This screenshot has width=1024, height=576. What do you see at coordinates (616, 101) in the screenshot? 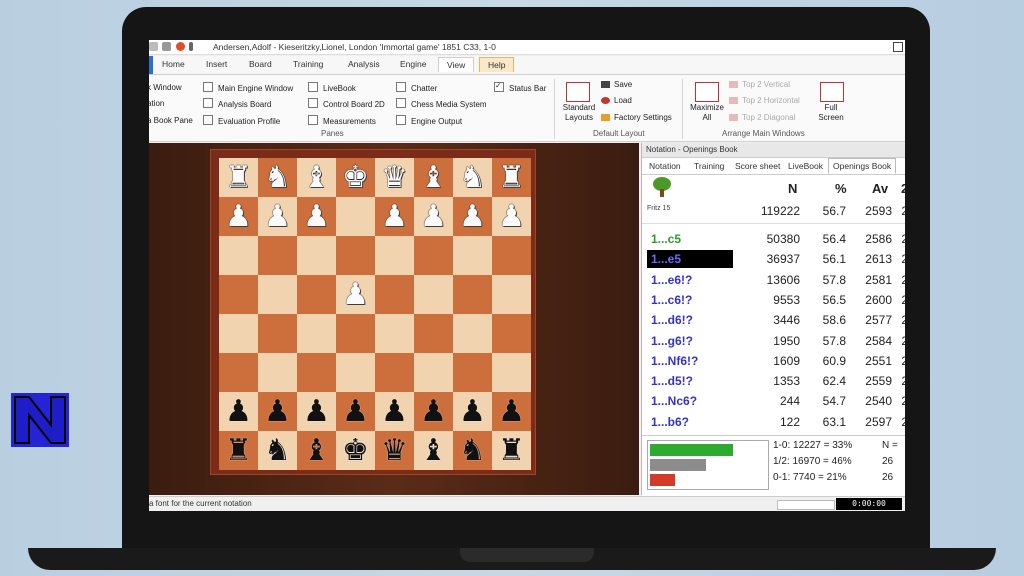
I see `load-layout-button: Load` at bounding box center [616, 101].